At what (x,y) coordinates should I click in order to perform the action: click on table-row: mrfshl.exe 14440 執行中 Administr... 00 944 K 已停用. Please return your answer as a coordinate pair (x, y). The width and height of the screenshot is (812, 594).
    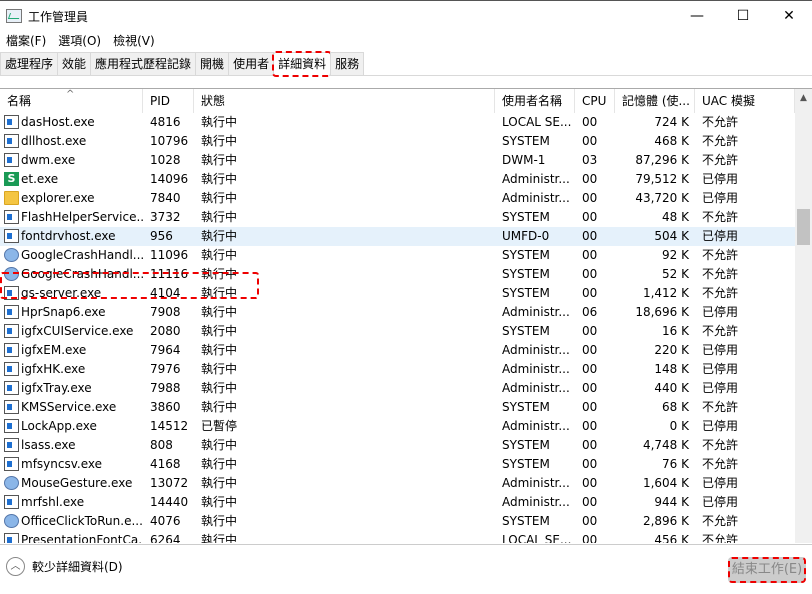
    Looking at the image, I should click on (397, 502).